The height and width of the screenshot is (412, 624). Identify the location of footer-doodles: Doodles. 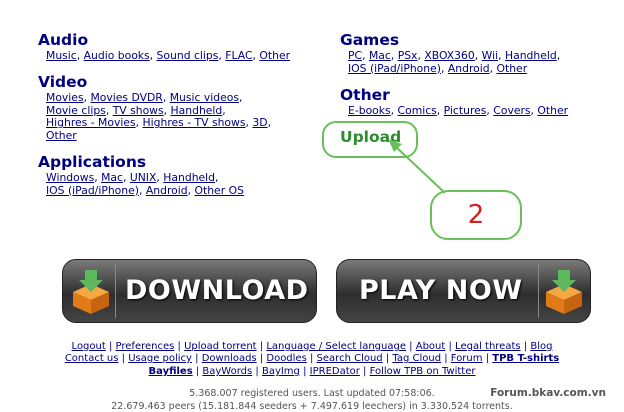
(286, 358).